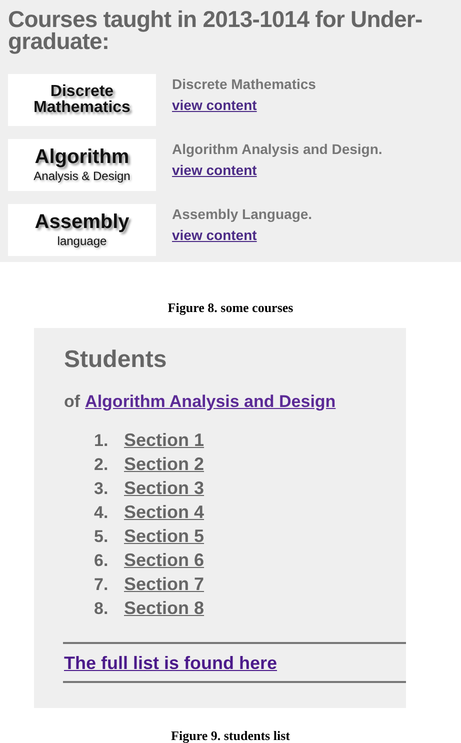  I want to click on logo-title: Algorithm, so click(82, 157).